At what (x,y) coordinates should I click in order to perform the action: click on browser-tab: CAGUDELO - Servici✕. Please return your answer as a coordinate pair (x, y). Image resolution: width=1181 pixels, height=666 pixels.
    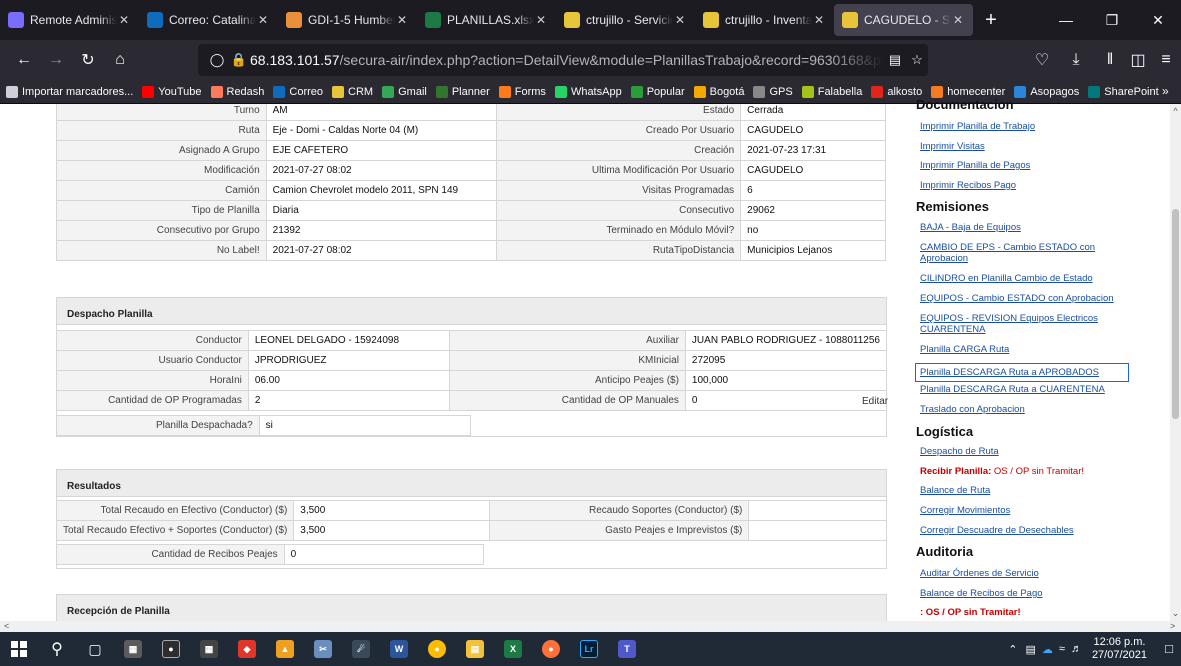
    Looking at the image, I should click on (903, 20).